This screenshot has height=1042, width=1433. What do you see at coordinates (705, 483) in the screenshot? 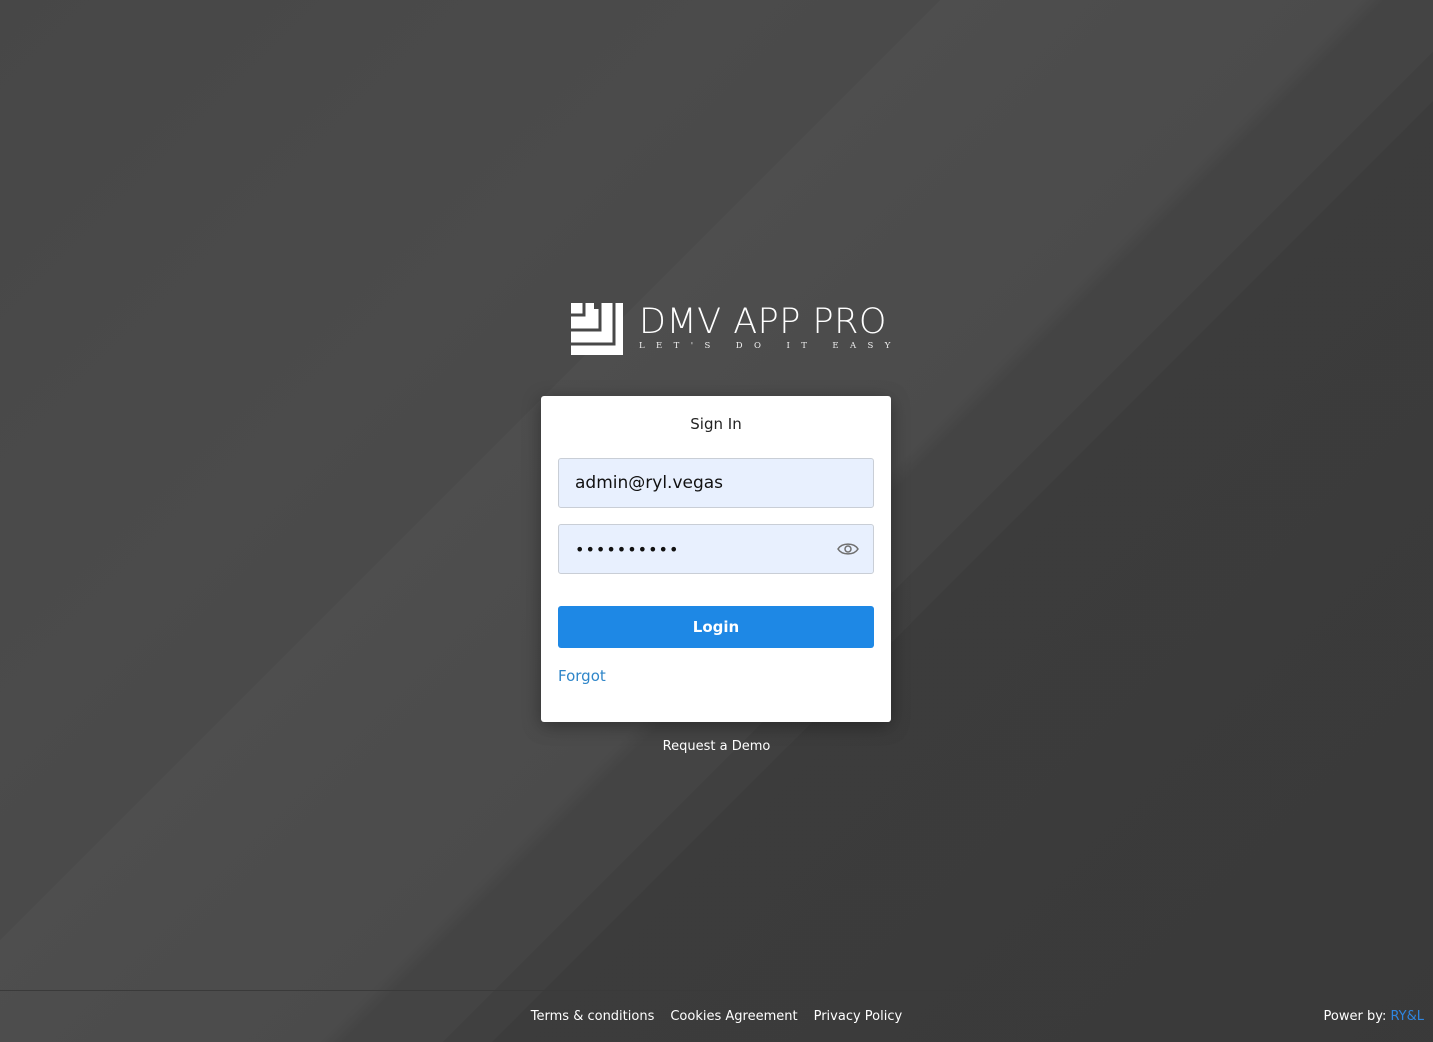
I see `email-field` at bounding box center [705, 483].